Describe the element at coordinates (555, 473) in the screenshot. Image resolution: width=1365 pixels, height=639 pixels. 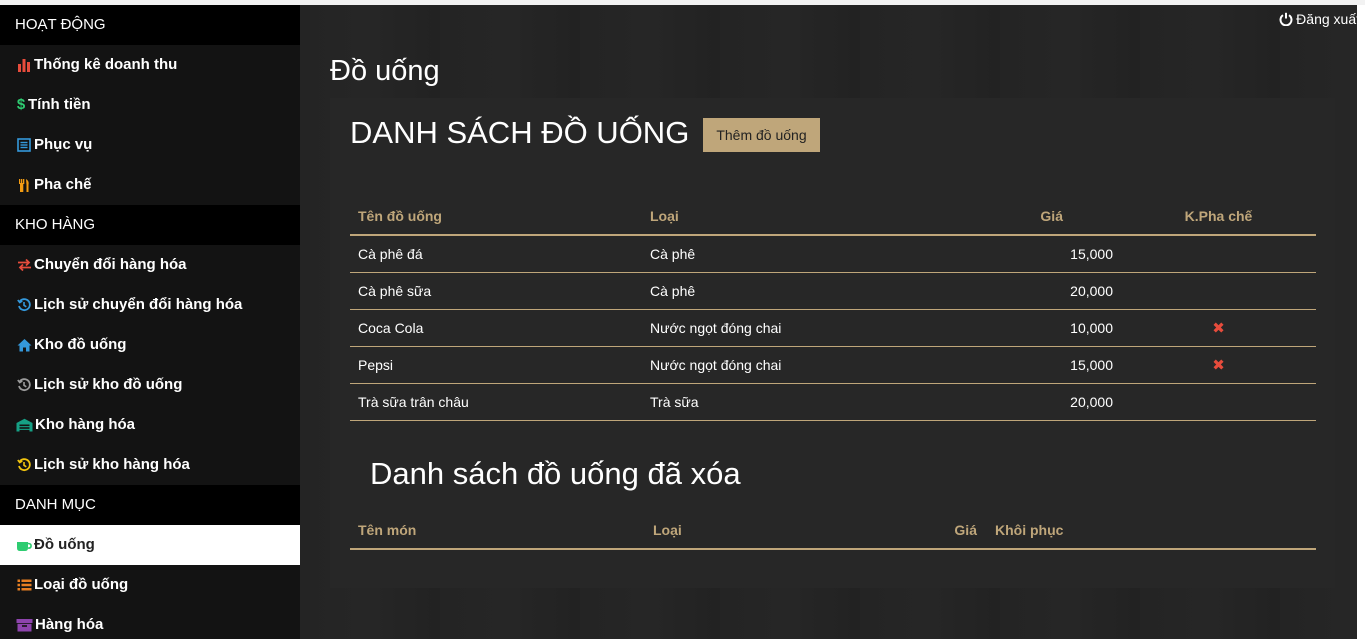
I see `deleted-list-title: Danh sách đồ uống đã xóa` at that location.